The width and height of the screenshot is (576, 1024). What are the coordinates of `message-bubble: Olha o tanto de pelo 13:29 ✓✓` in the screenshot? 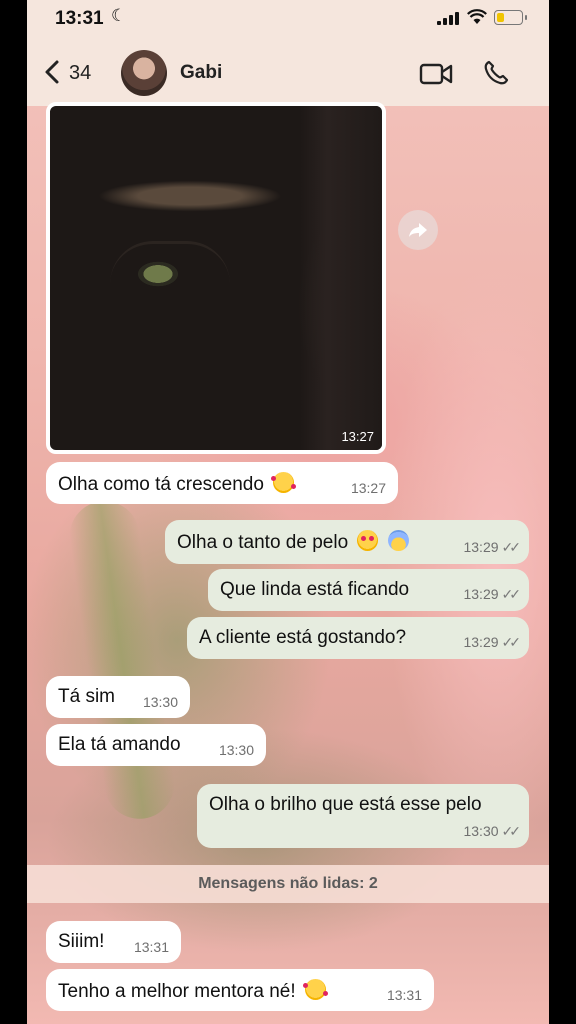 It's located at (347, 542).